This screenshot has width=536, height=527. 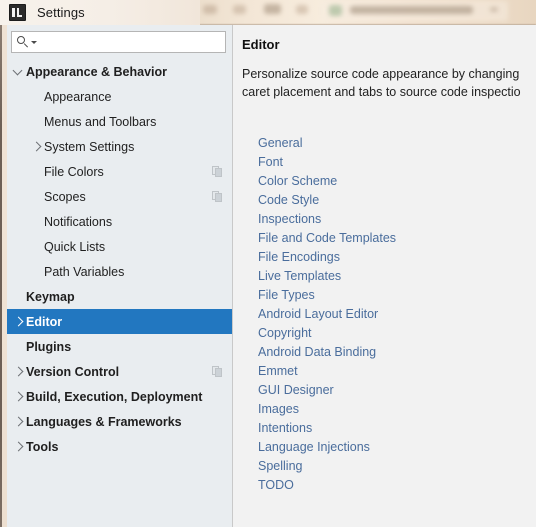 I want to click on sidebar-item-label: Appearance, so click(x=78, y=96).